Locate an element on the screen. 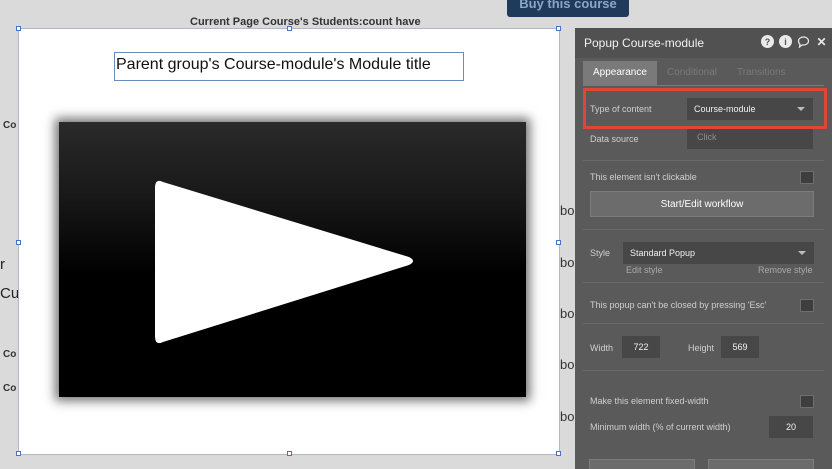 This screenshot has width=832, height=469. height-input: 569 is located at coordinates (740, 347).